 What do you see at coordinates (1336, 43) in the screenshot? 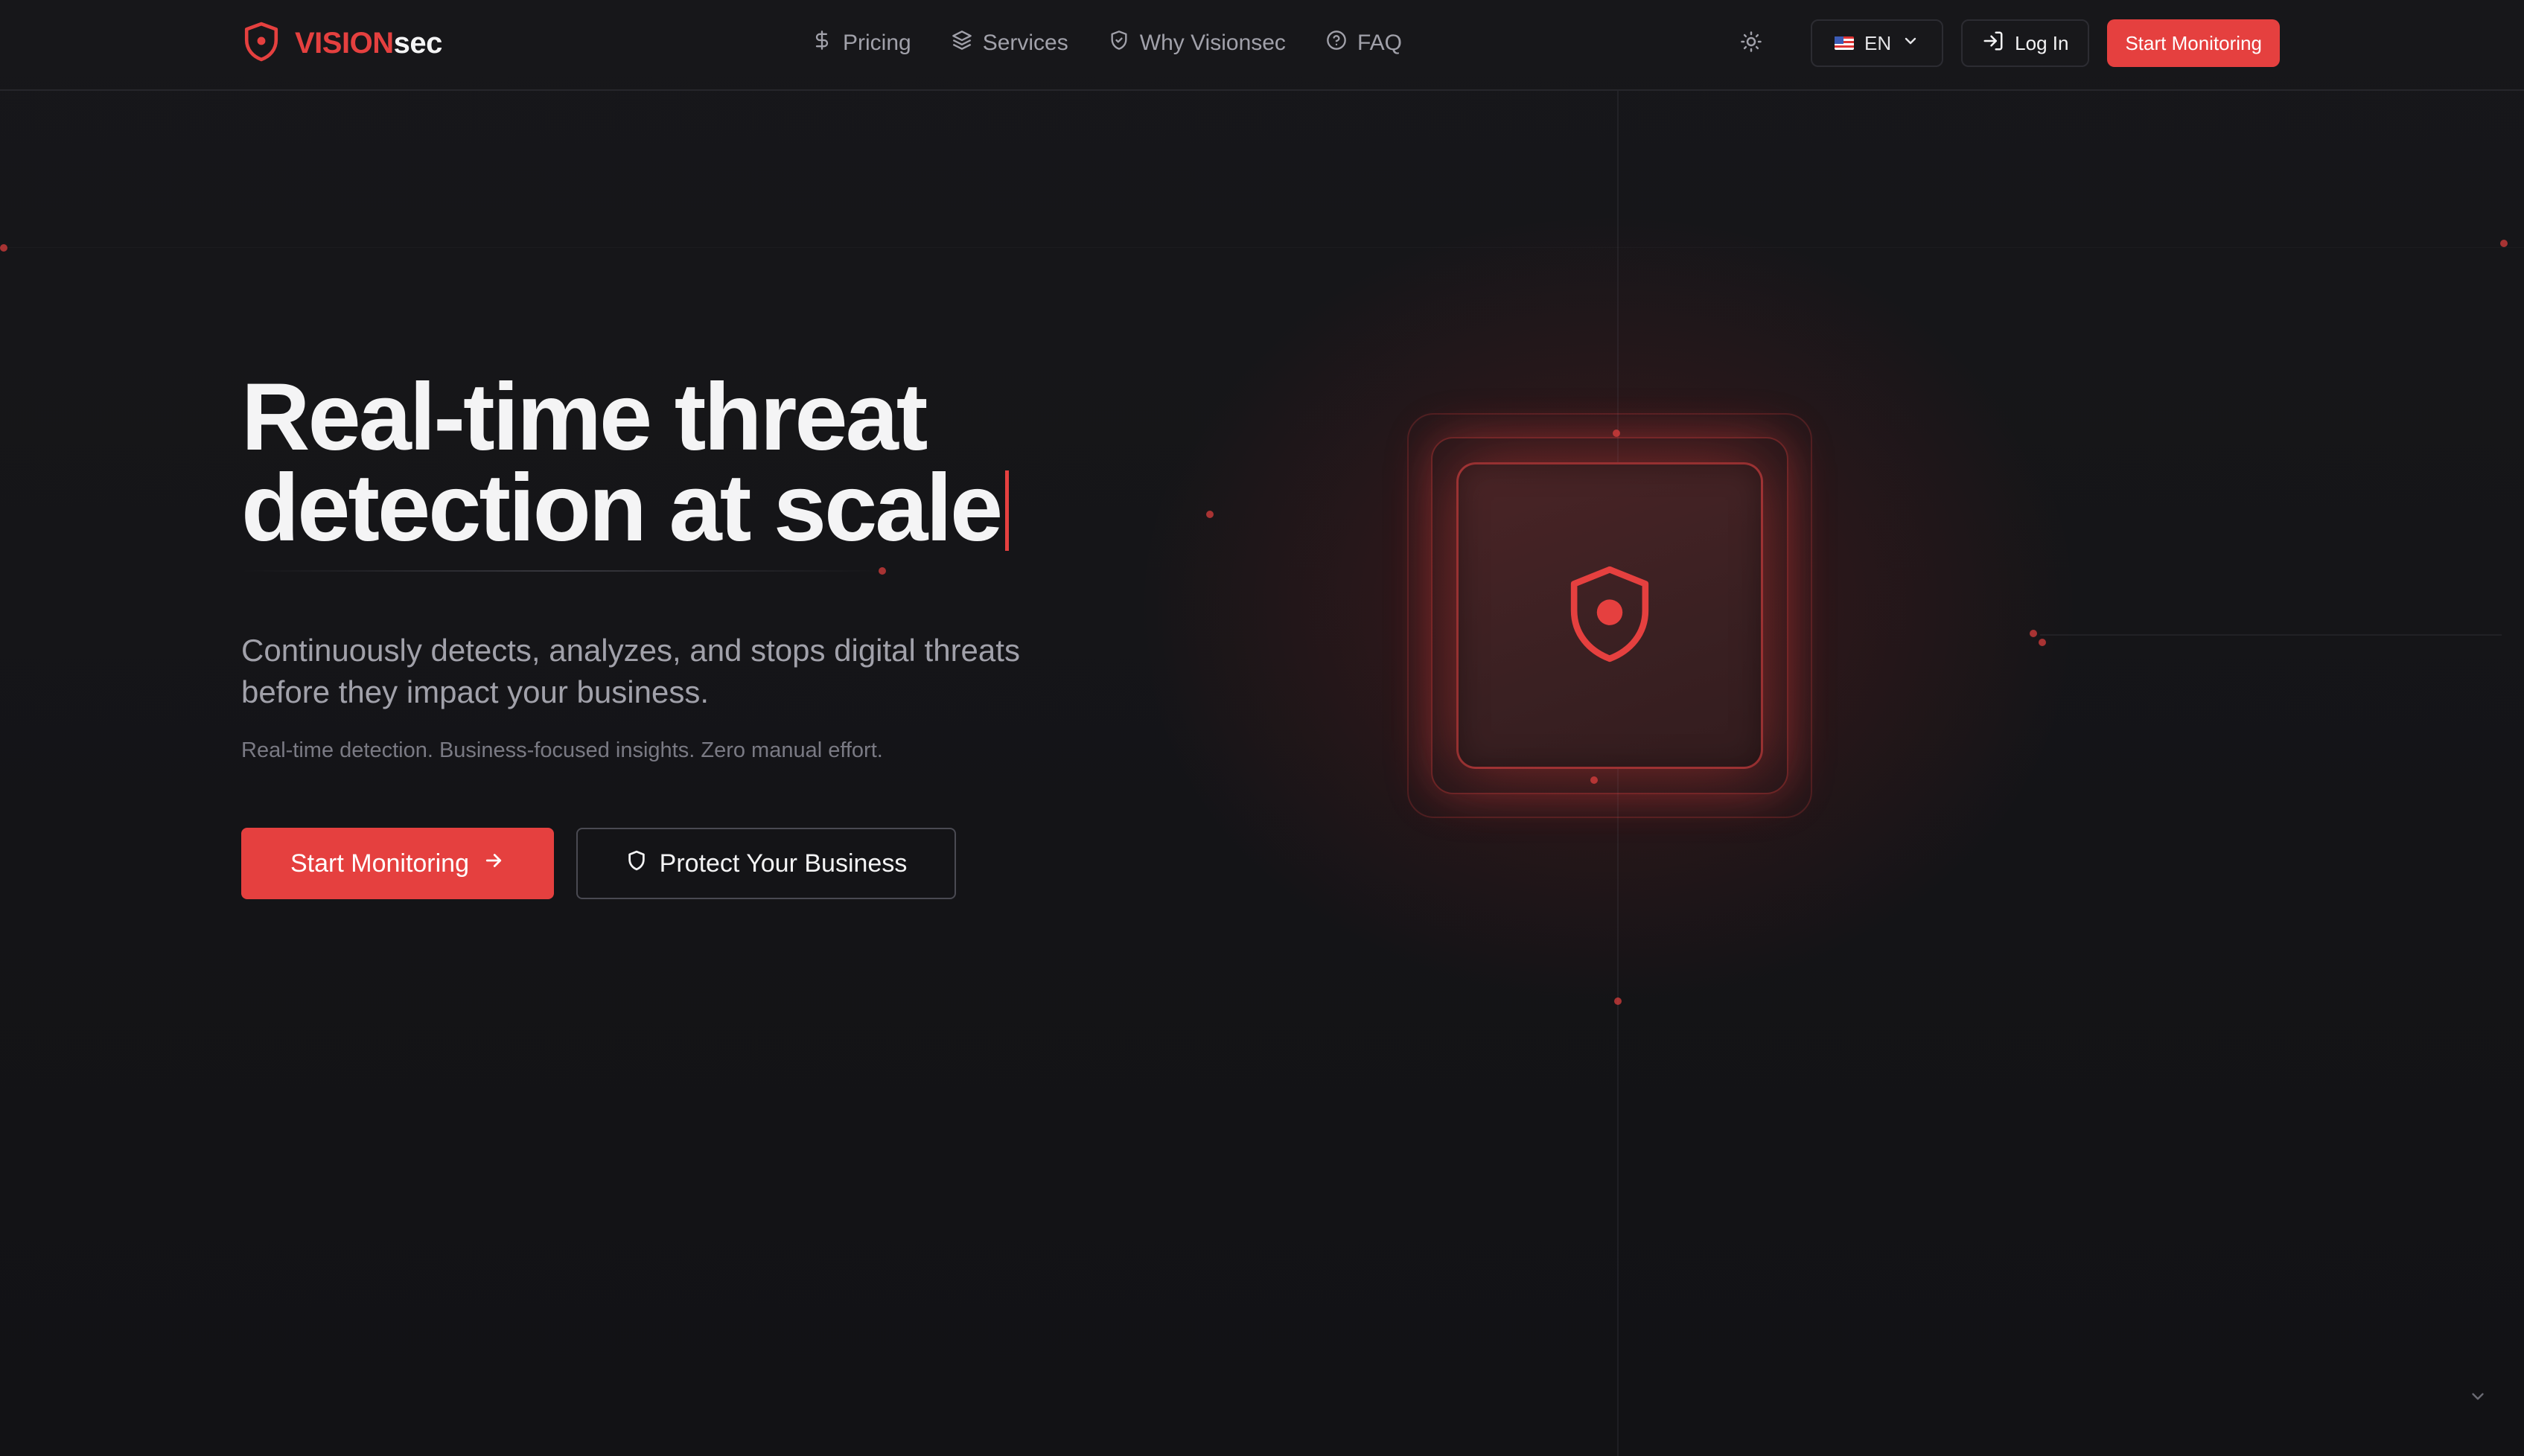
I see `help-circle-icon` at bounding box center [1336, 43].